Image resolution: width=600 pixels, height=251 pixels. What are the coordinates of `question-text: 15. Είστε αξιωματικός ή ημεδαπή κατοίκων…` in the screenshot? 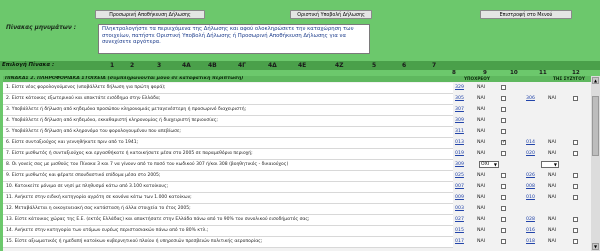 It's located at (134, 241).